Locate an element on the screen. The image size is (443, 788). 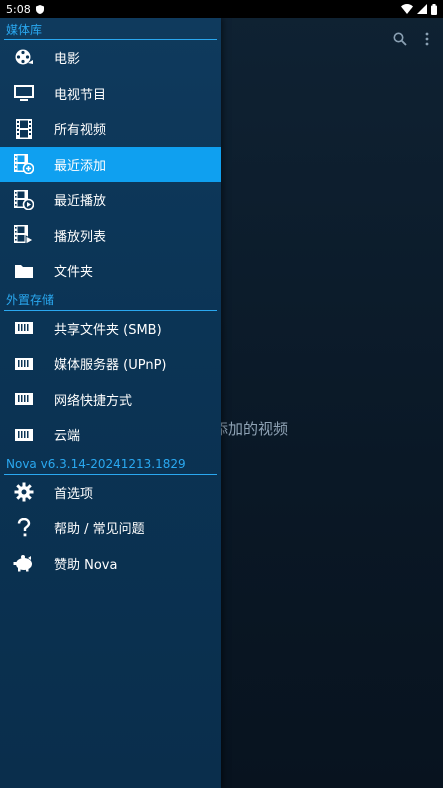
nav-item-label: 最近播放 is located at coordinates (80, 202).